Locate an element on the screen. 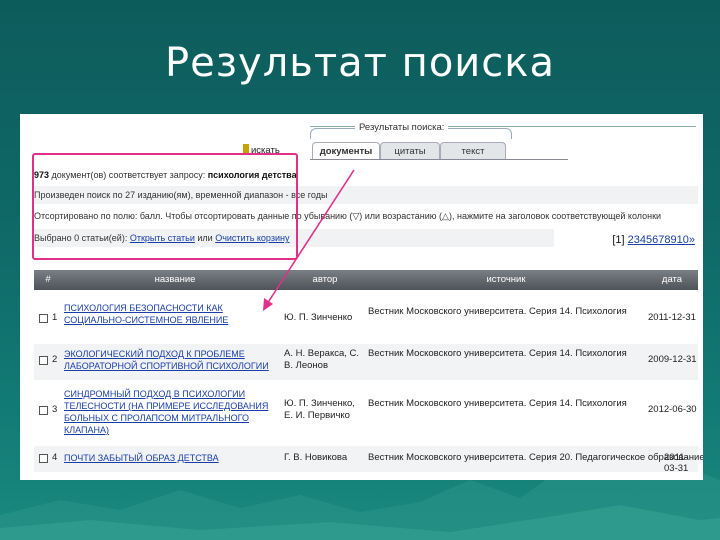 The width and height of the screenshot is (720, 540). col-date-header: дата is located at coordinates (672, 280).